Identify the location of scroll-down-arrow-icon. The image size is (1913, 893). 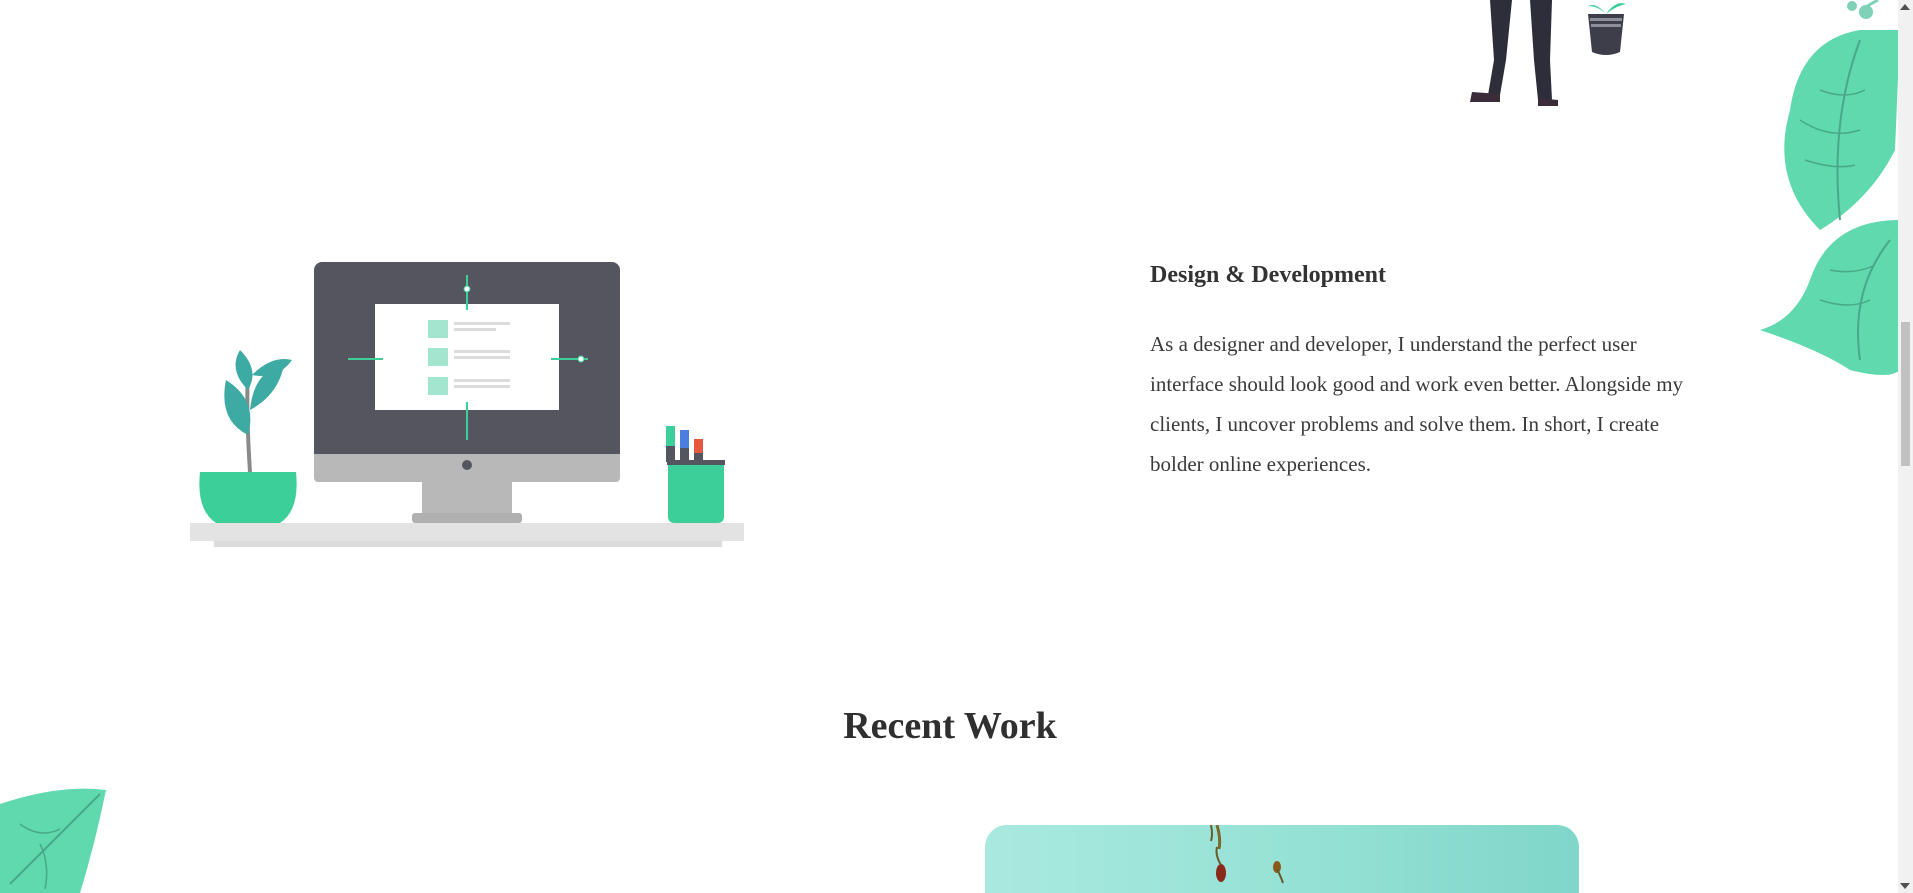
(1905, 886).